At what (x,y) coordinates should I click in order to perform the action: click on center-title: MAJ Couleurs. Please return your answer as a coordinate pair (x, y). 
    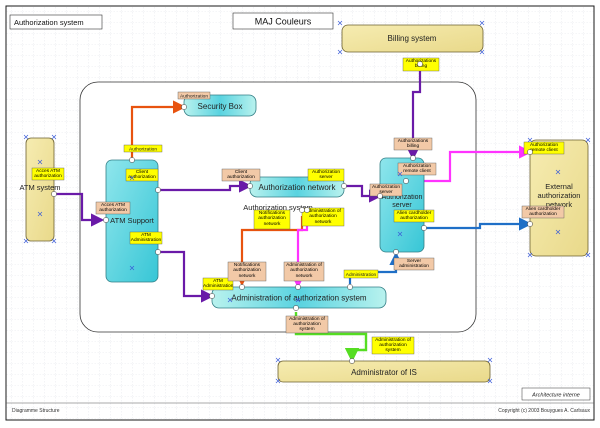
    Looking at the image, I should click on (283, 22).